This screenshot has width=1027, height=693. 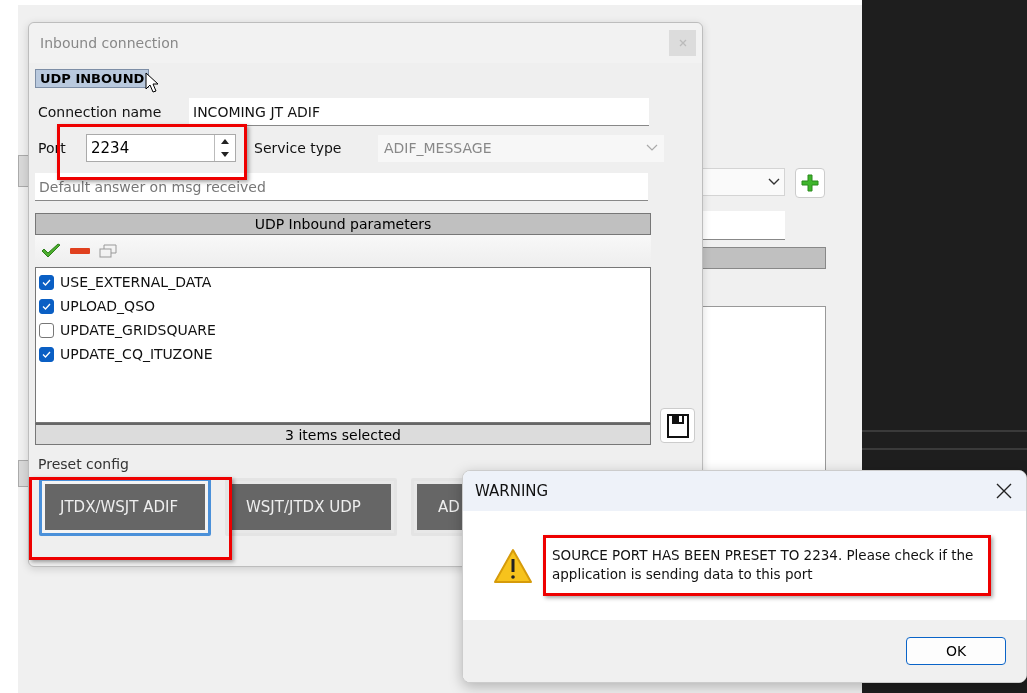 What do you see at coordinates (152, 83) in the screenshot?
I see `mouse-cursor-icon` at bounding box center [152, 83].